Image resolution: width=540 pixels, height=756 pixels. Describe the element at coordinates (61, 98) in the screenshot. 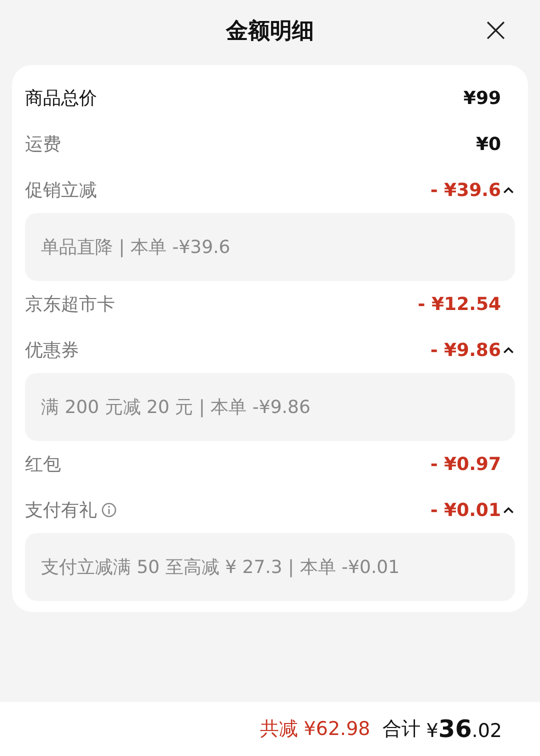

I see `item-label: 商品总价` at that location.